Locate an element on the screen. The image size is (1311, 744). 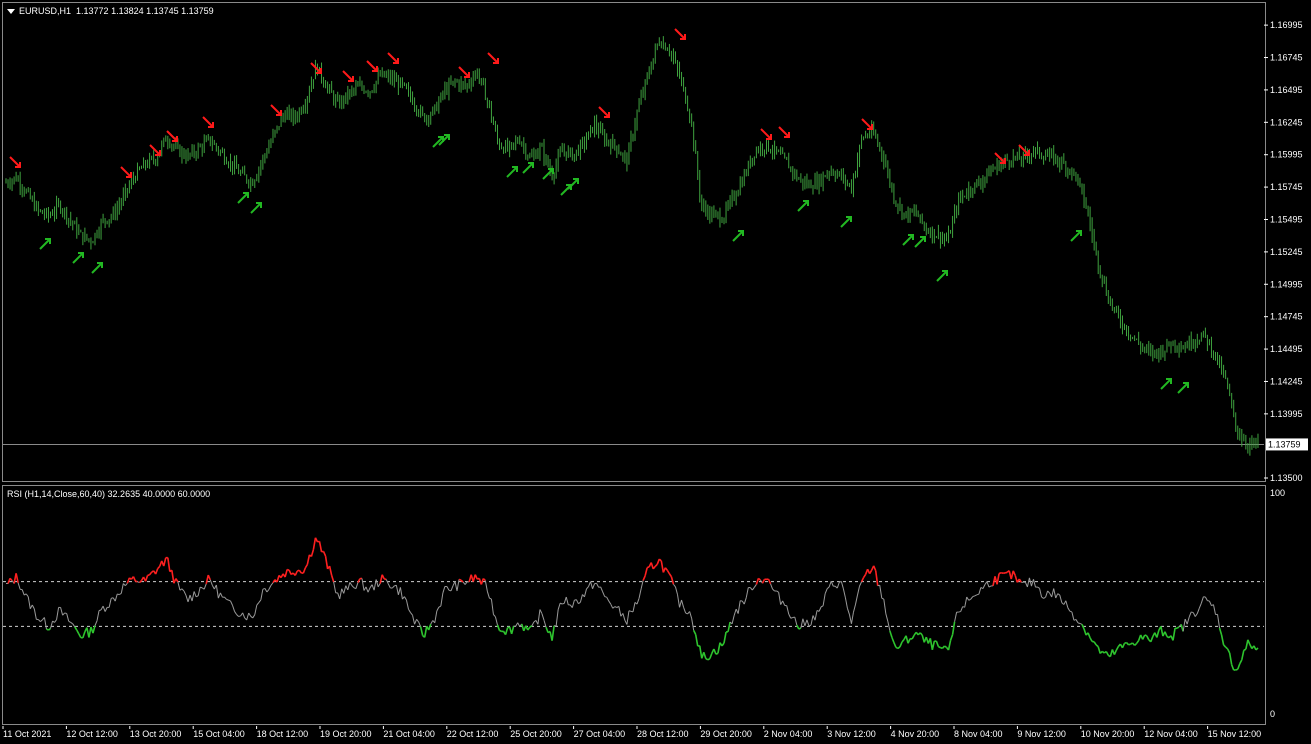
price-tick-label: 1.16995 is located at coordinates (1286, 25).